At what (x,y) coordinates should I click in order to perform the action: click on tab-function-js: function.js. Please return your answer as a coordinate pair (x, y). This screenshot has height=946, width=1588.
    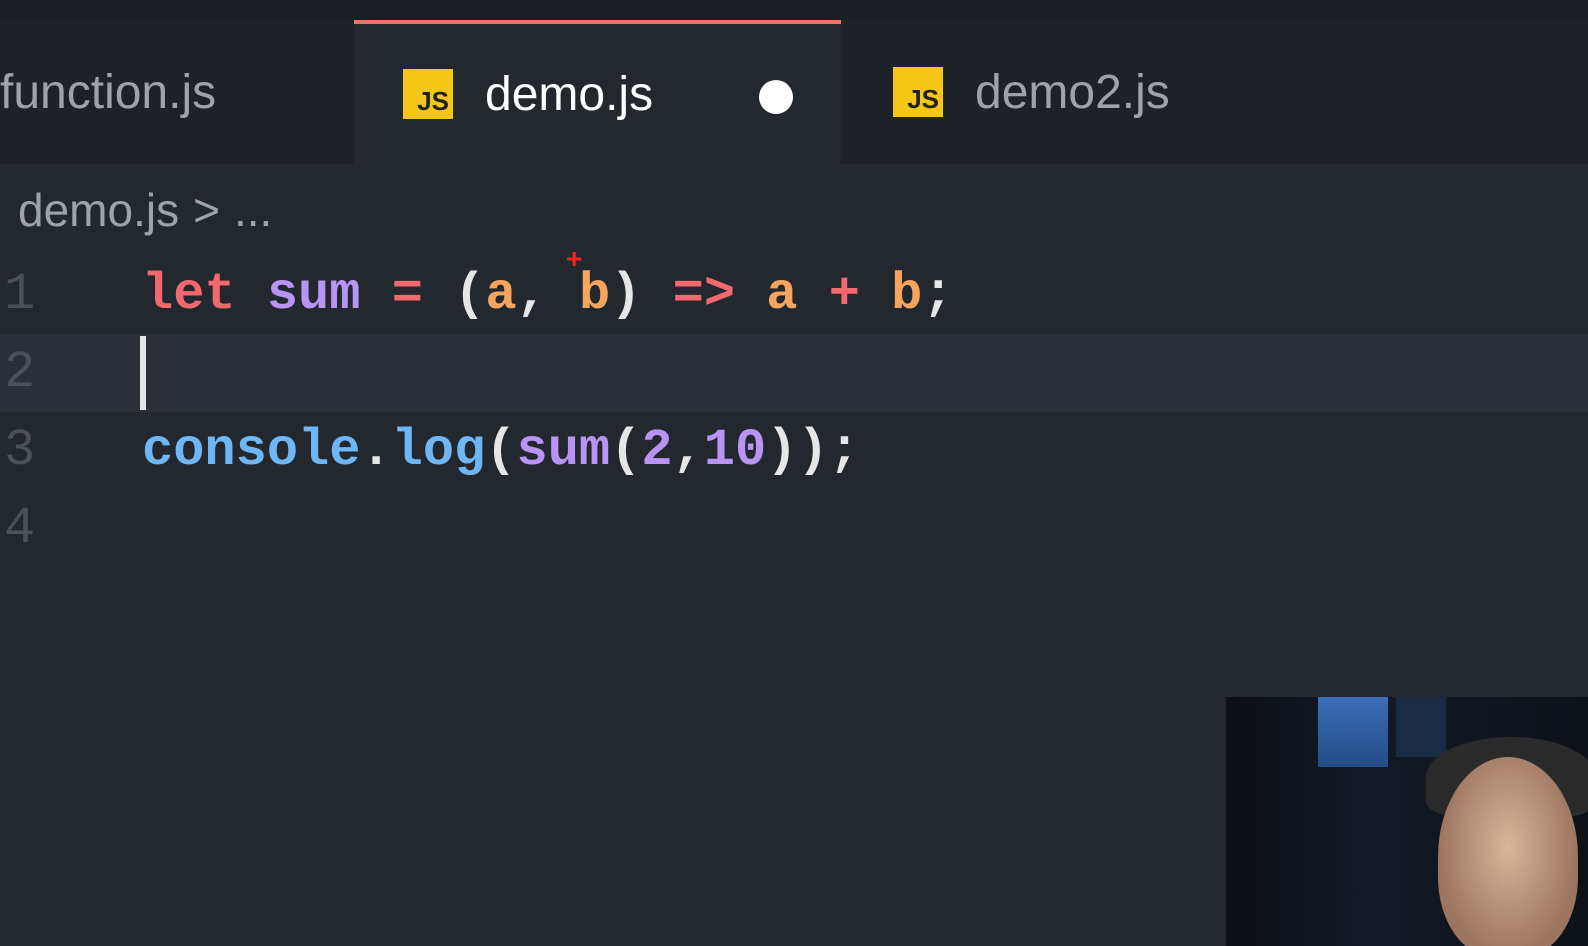
    Looking at the image, I should click on (176, 92).